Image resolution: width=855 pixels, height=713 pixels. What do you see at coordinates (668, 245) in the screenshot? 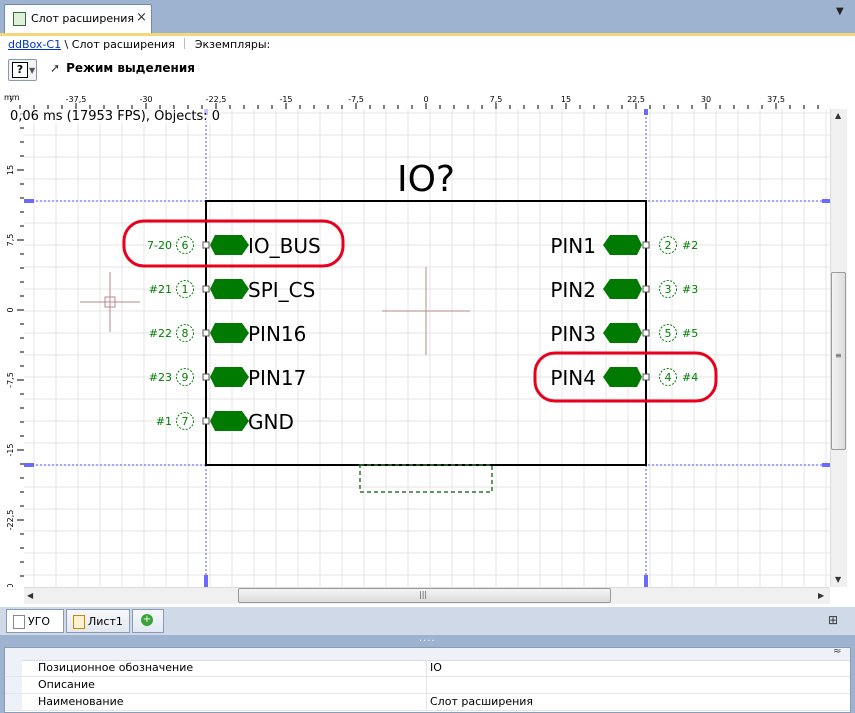
I see `pin-number: 2` at bounding box center [668, 245].